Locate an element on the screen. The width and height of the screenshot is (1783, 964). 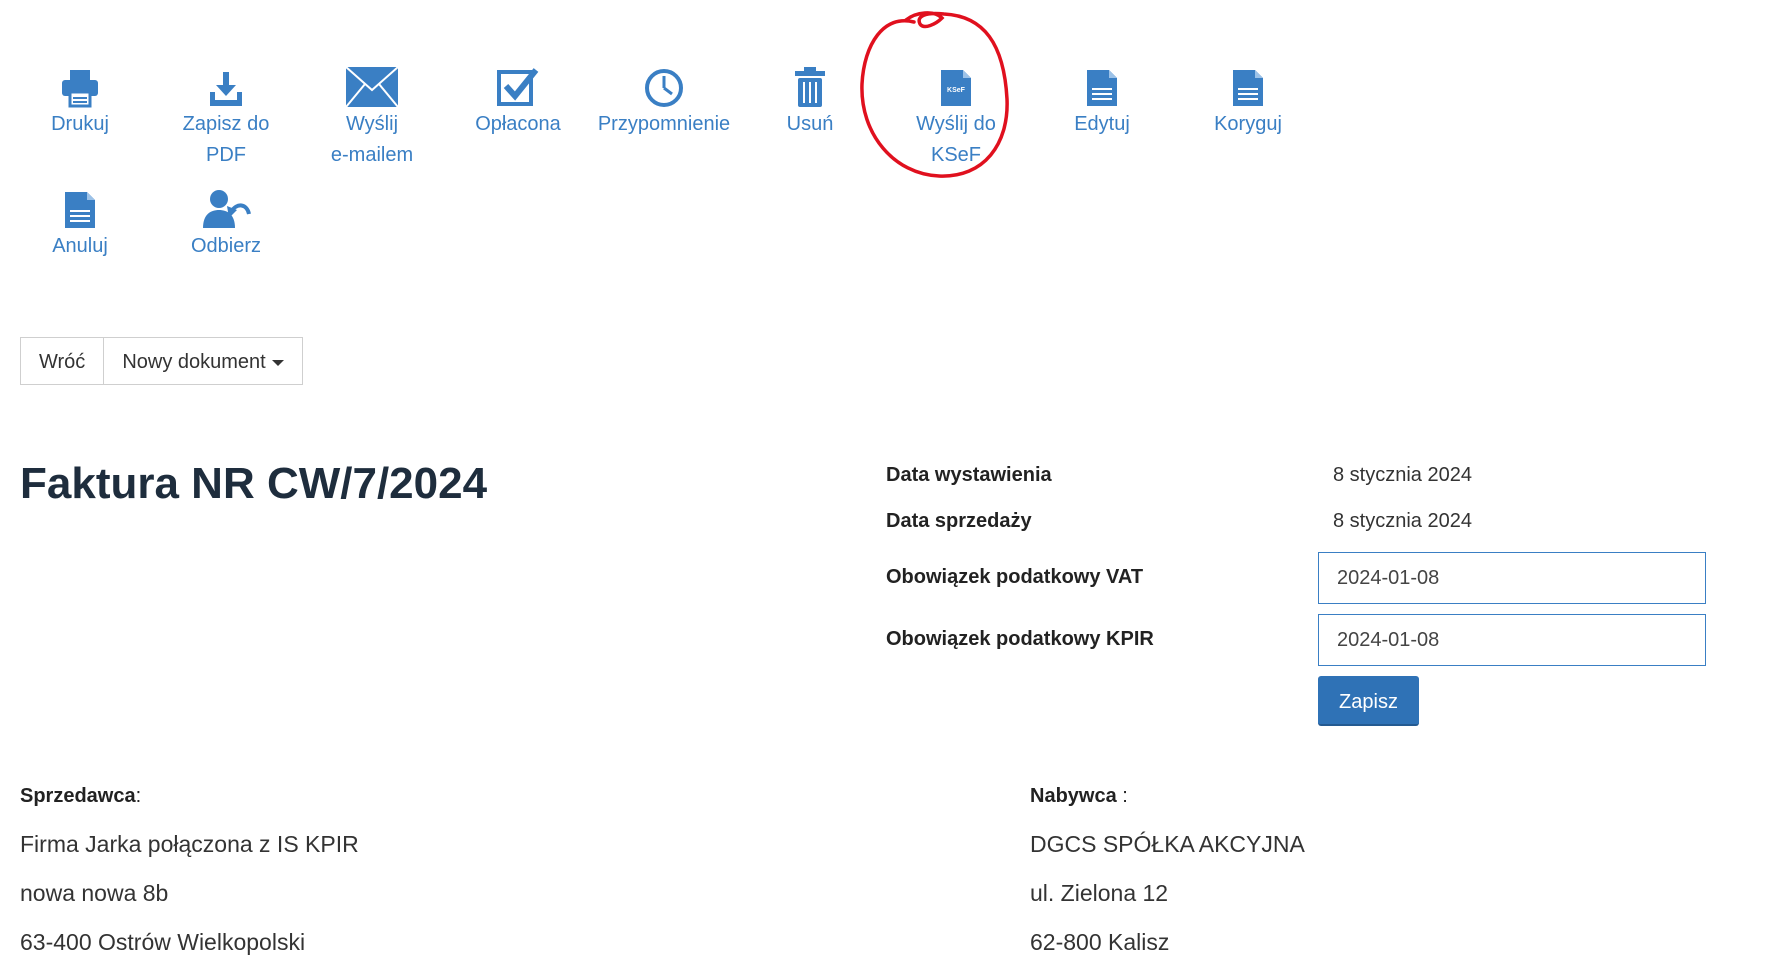
seller-heading: Sprzedawca: is located at coordinates (80, 796).